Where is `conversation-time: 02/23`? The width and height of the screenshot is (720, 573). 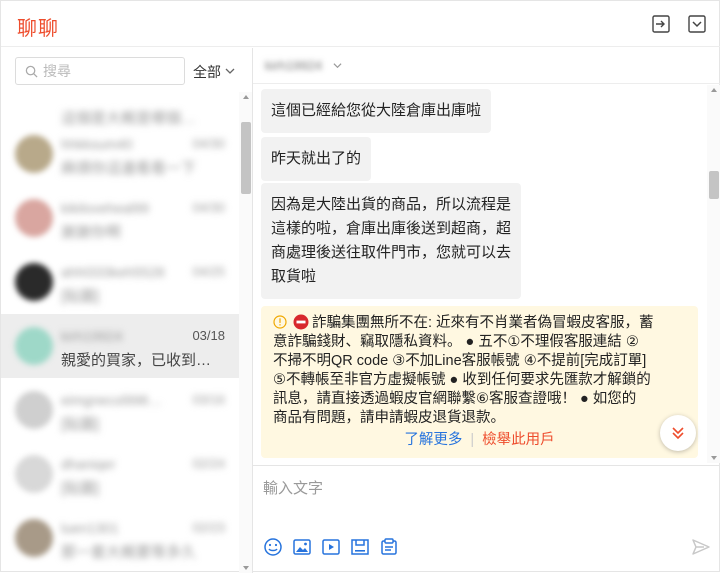
conversation-time: 02/23 is located at coordinates (208, 527).